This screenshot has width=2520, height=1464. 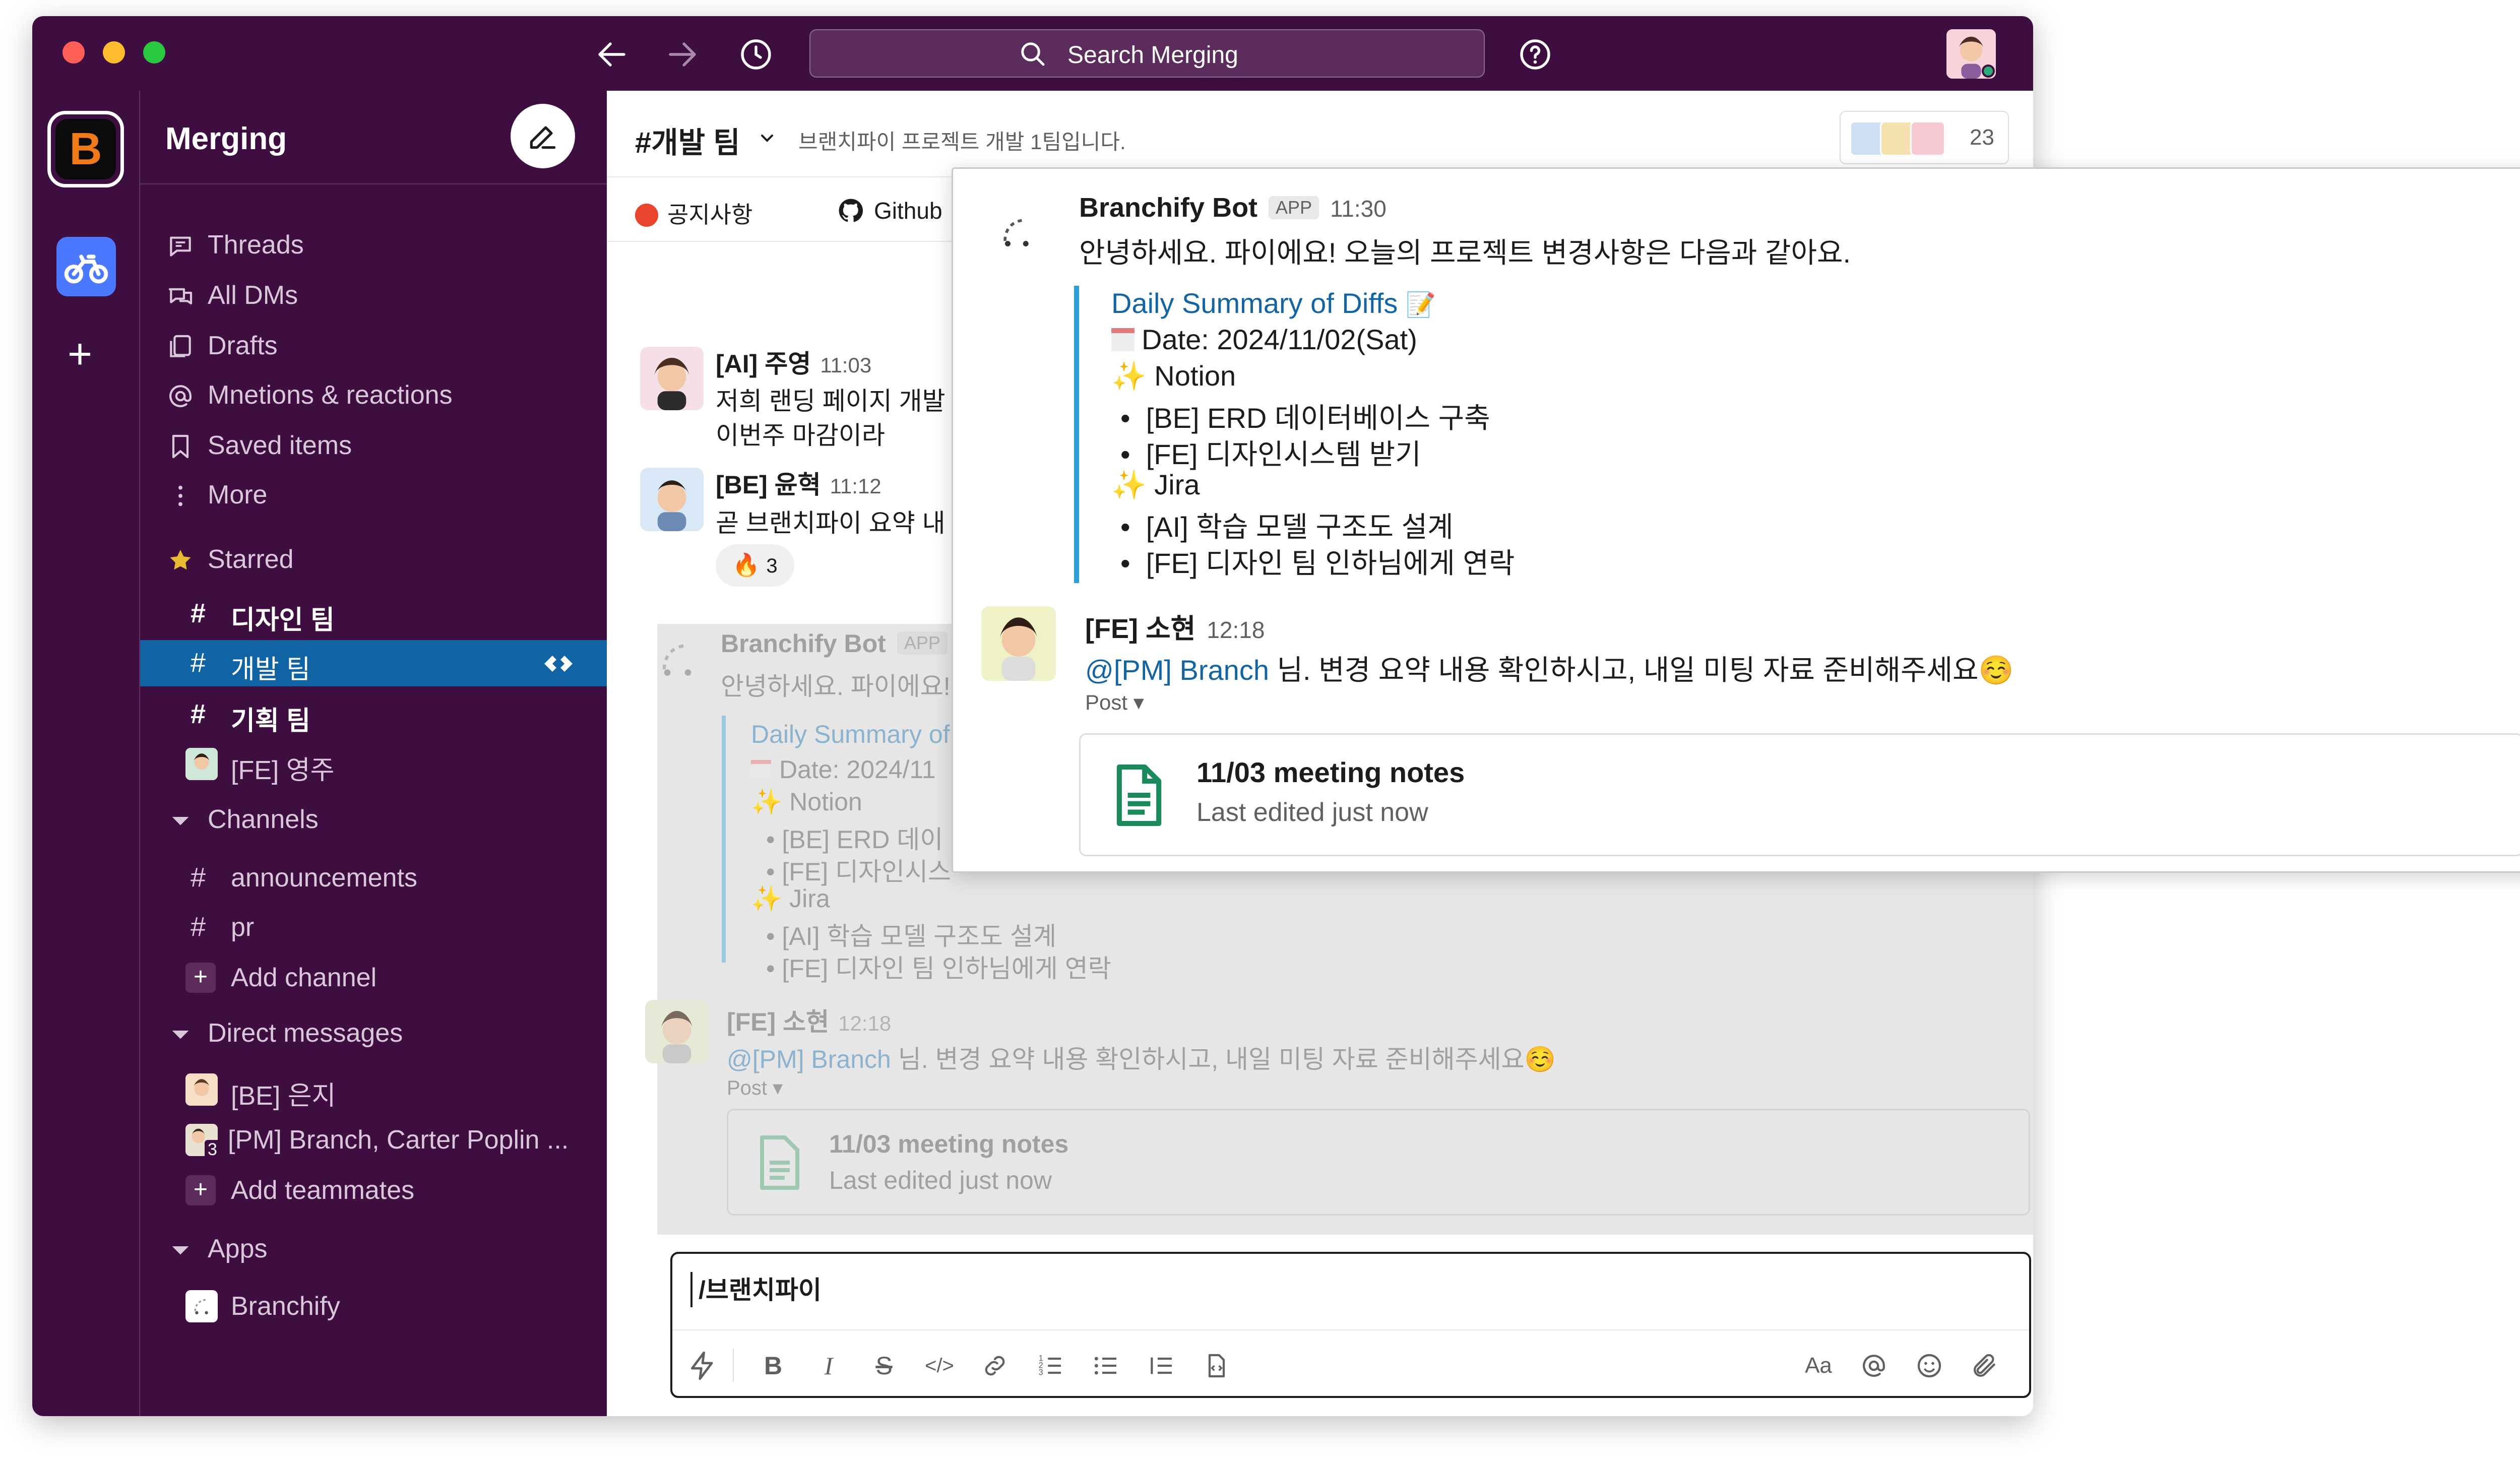 What do you see at coordinates (939, 1366) in the screenshot?
I see `code-icon: </>` at bounding box center [939, 1366].